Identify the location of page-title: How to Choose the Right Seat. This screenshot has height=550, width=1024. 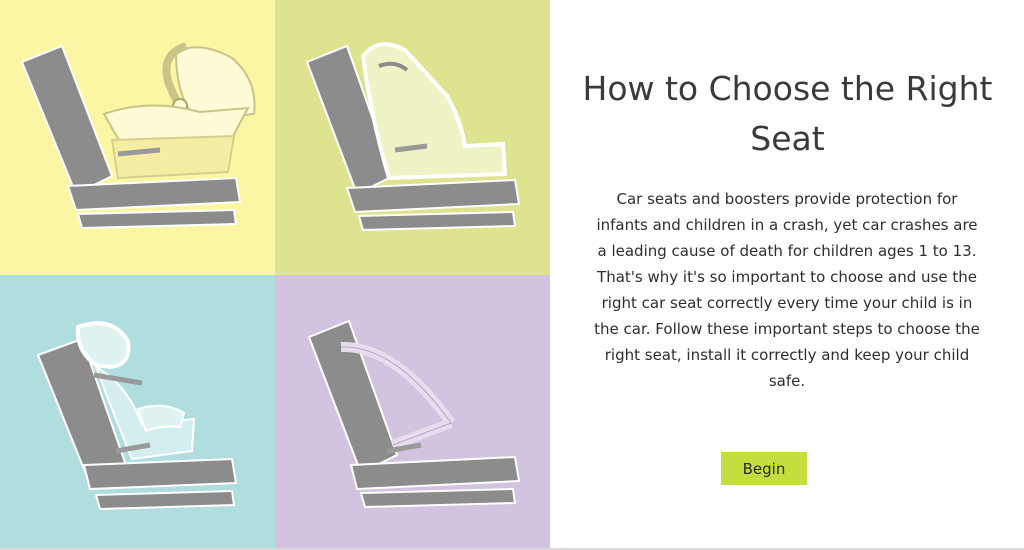
(787, 113).